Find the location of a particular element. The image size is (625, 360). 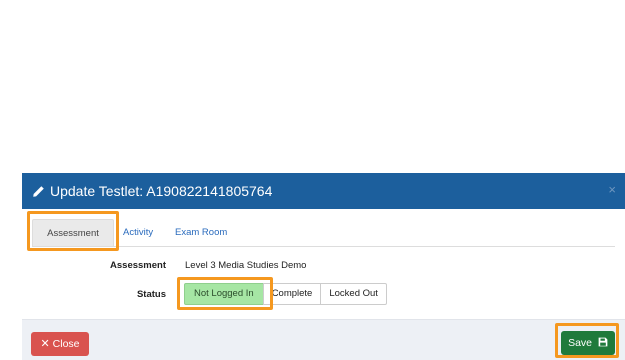

status-not-logged-in-button: Not Logged In is located at coordinates (224, 294).